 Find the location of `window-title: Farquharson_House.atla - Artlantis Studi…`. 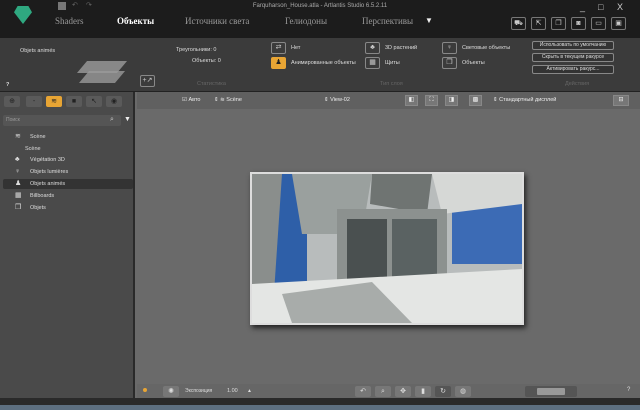

window-title: Farquharson_House.atla - Artlantis Studi… is located at coordinates (320, 6).